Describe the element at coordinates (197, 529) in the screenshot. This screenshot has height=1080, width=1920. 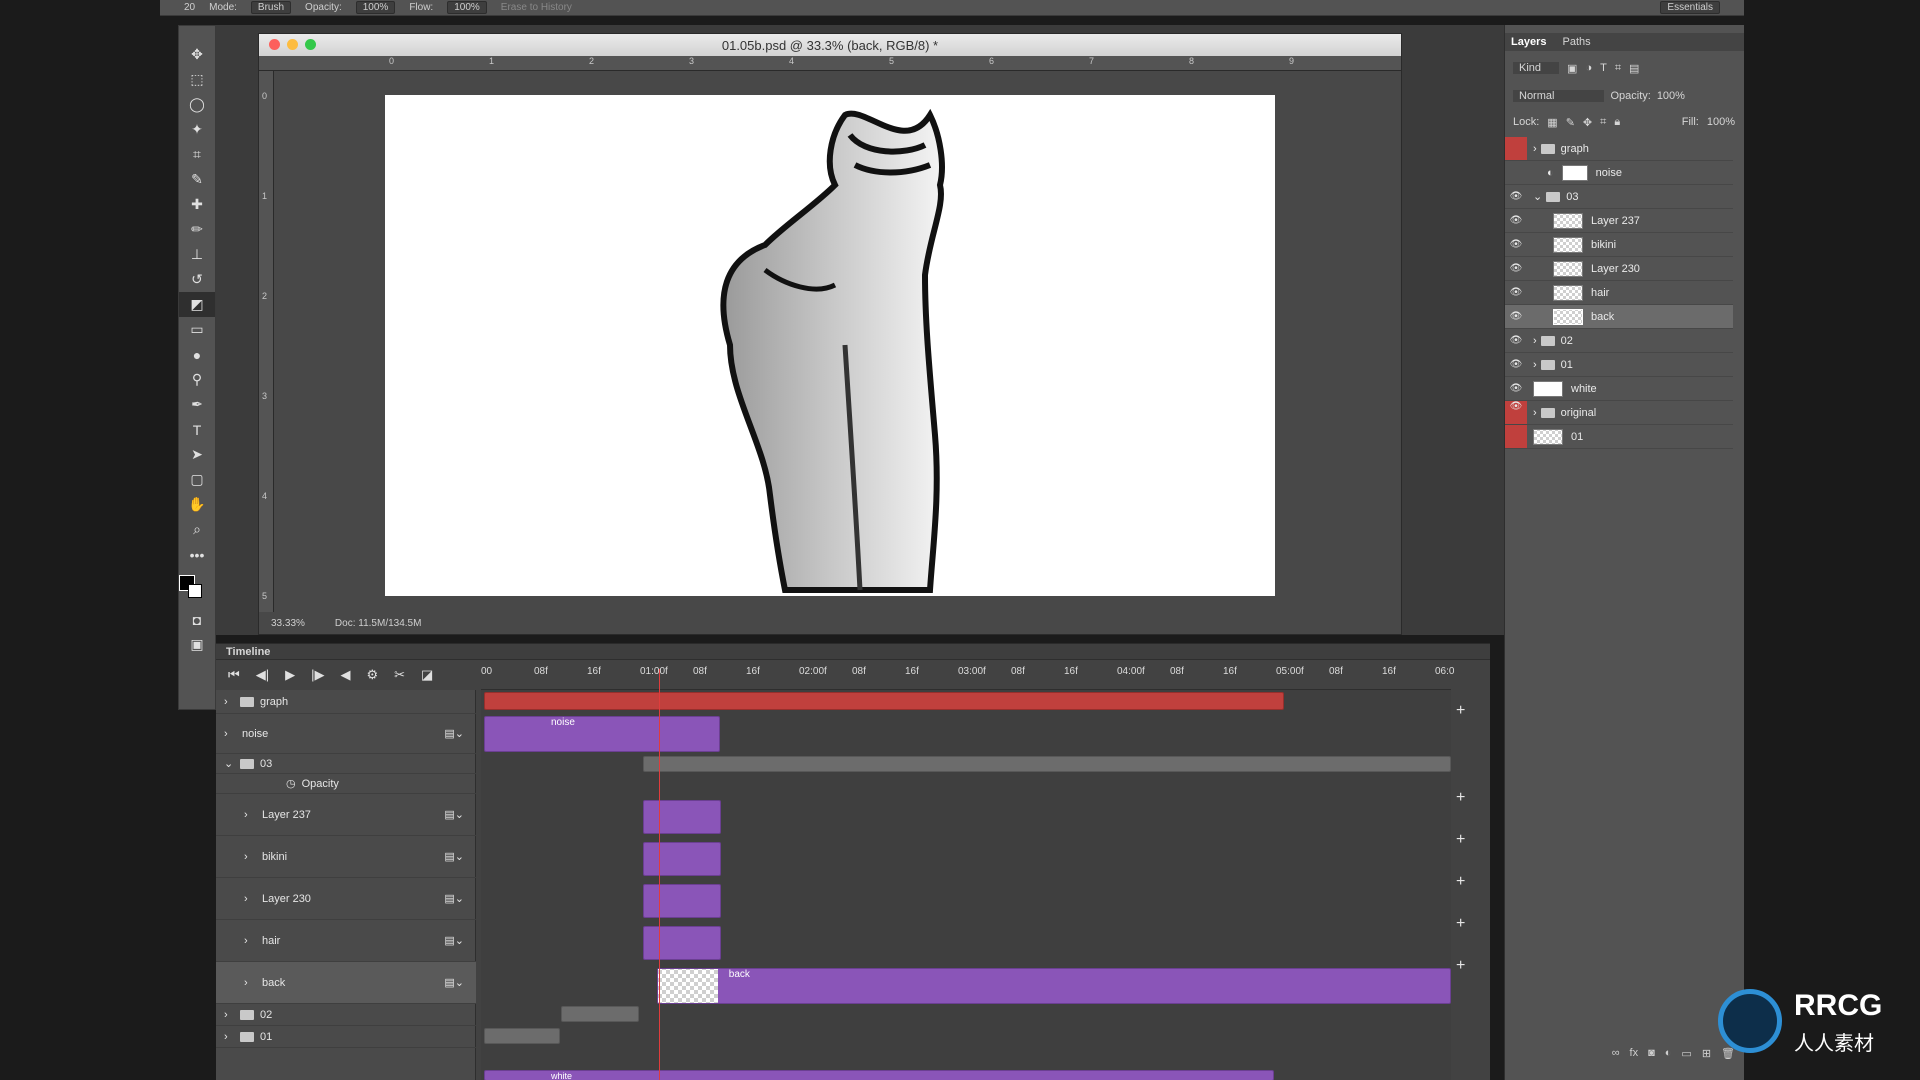
I see `zoom-tool-icon: ⌕` at that location.